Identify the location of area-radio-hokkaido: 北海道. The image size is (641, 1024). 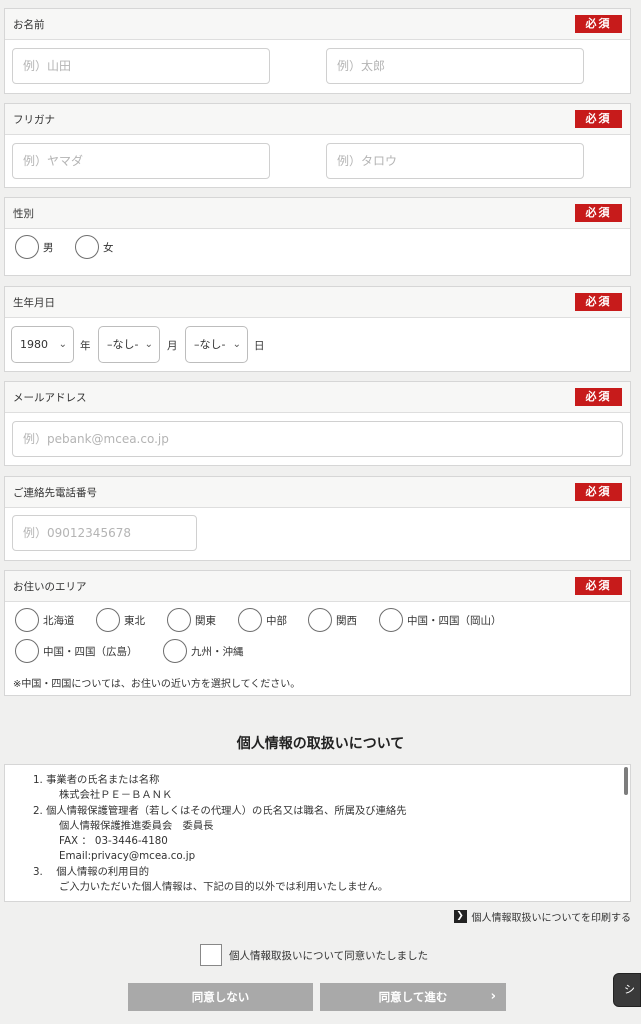
(45, 620).